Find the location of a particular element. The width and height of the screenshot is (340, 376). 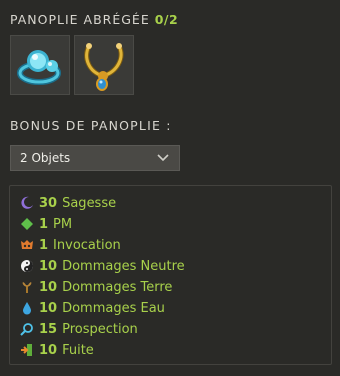

bonus-row: 10 Dommages Eau is located at coordinates (92, 308).